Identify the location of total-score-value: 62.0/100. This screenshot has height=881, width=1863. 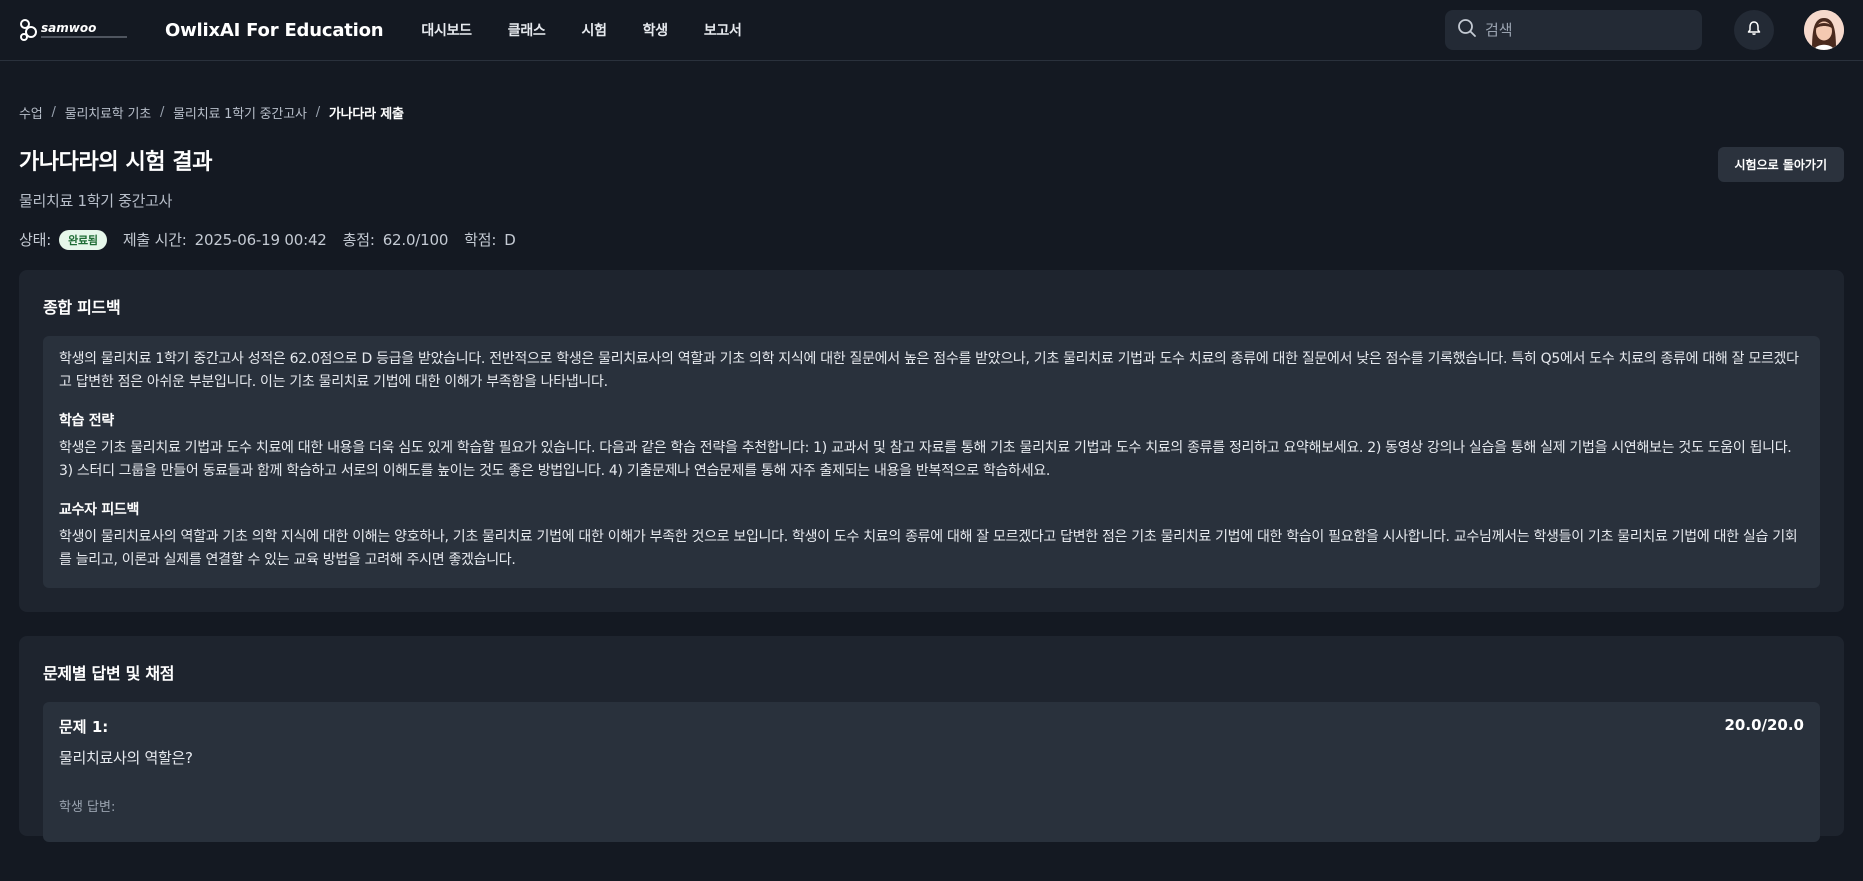
(415, 239).